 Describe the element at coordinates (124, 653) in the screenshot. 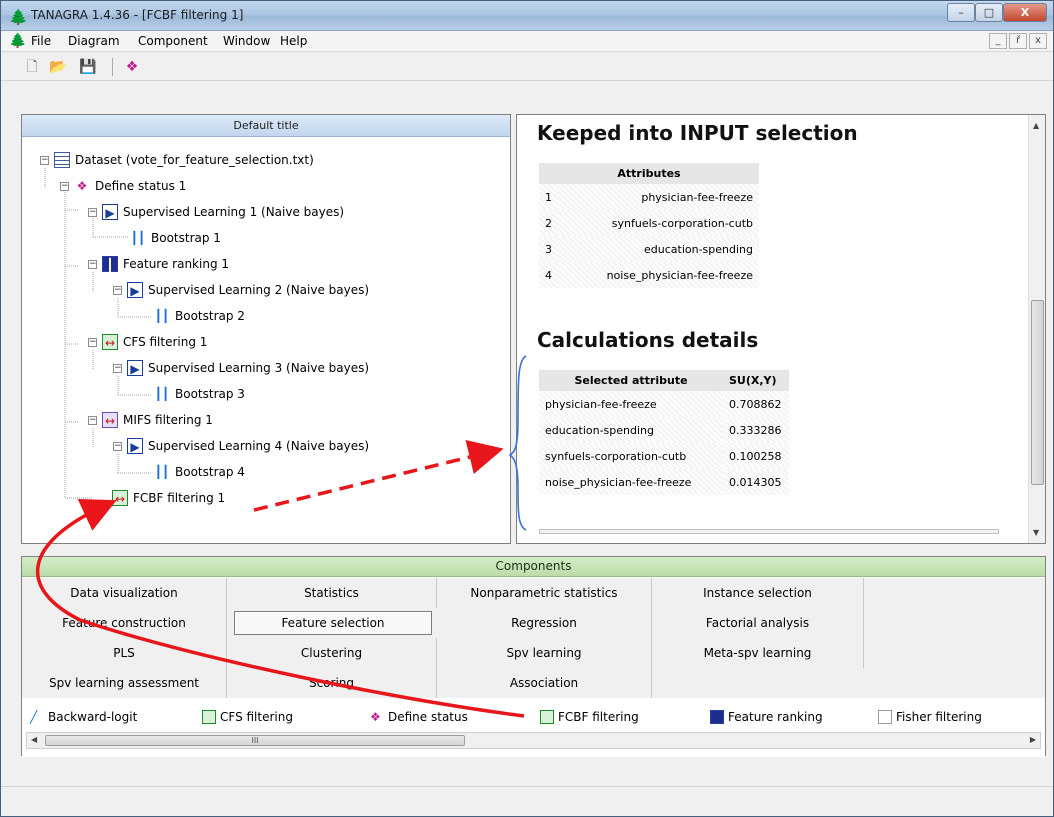

I see `tab-pls: PLS` at that location.